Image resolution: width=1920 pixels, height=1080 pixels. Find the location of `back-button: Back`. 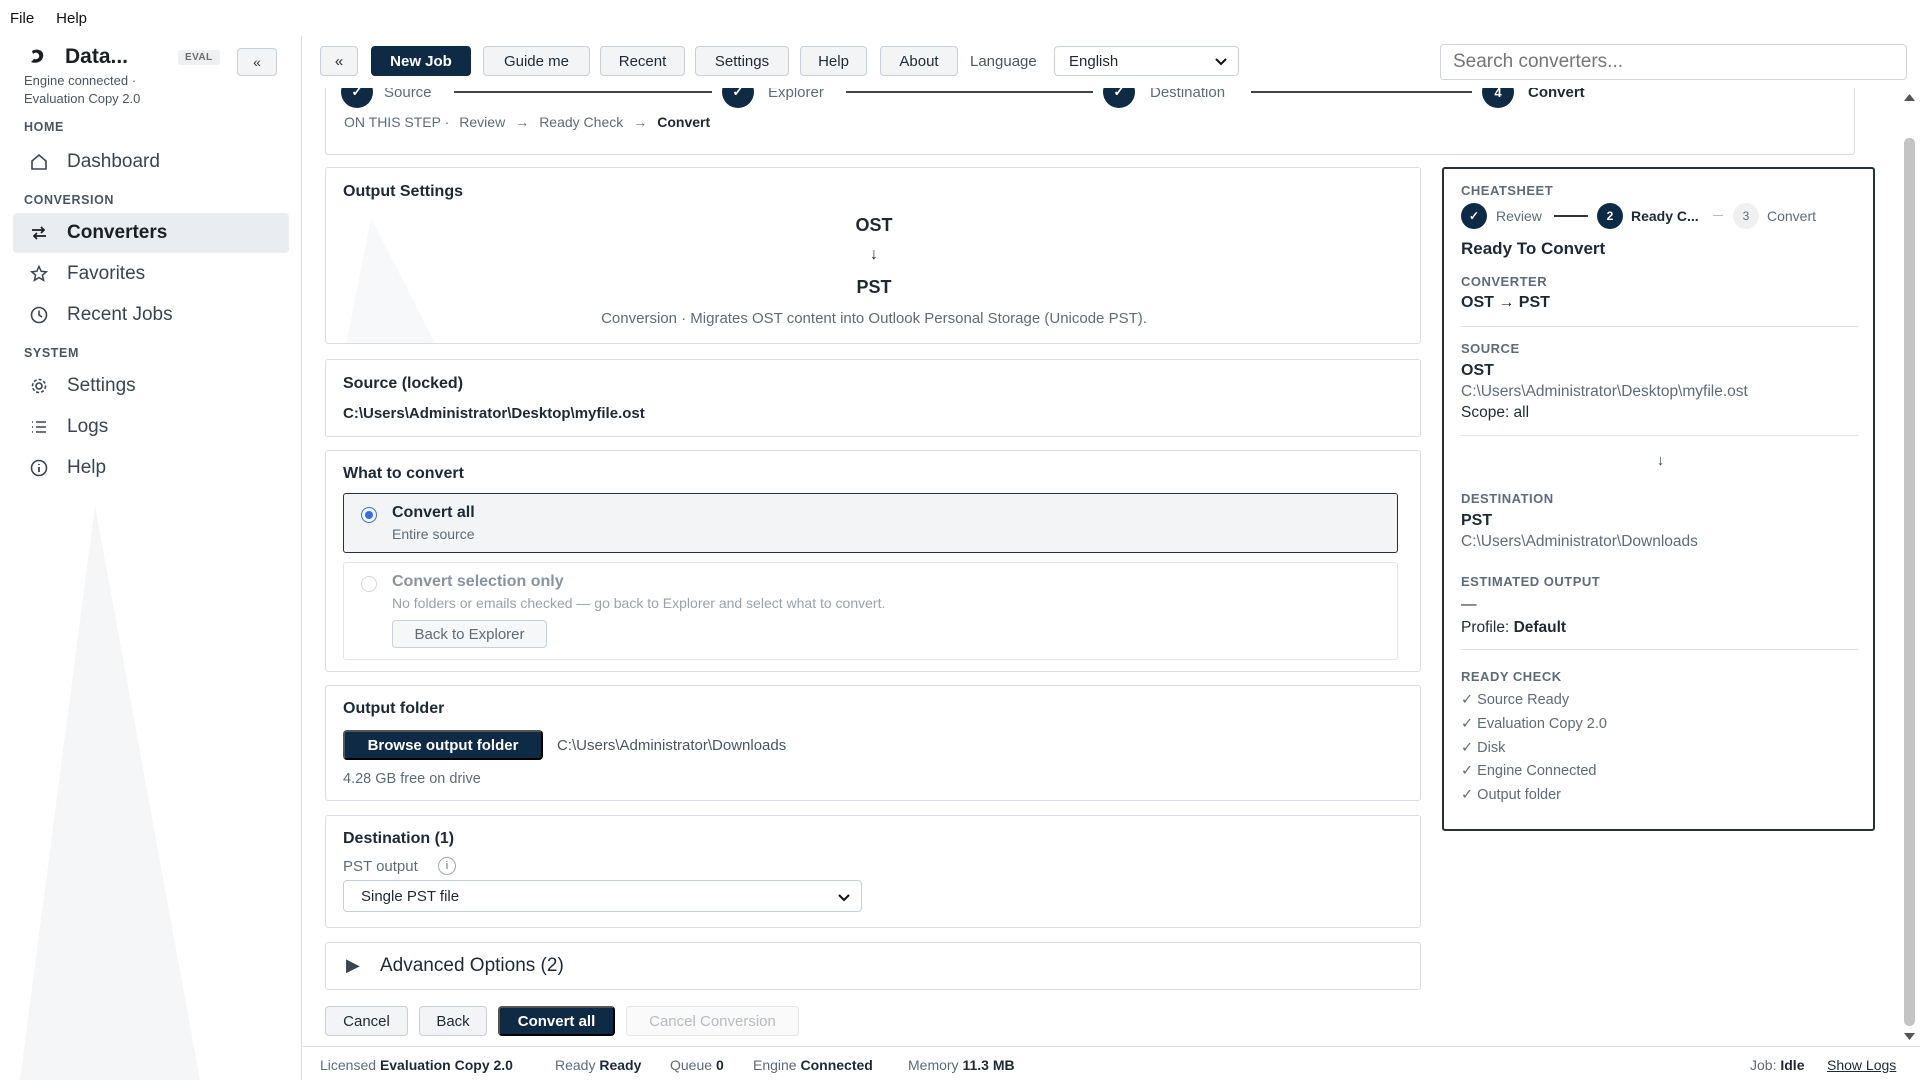

back-button: Back is located at coordinates (453, 1021).